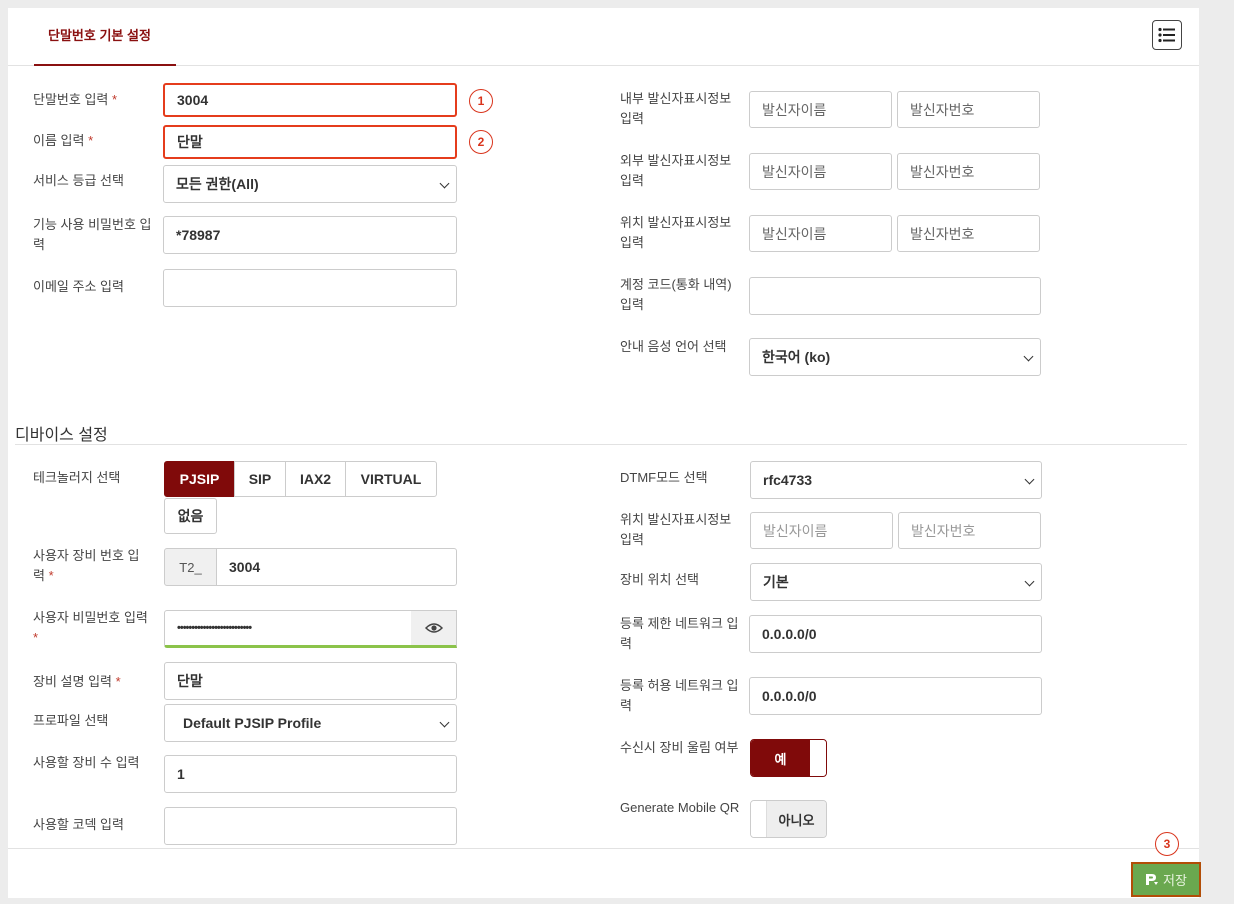 Image resolution: width=1234 pixels, height=904 pixels. I want to click on device-id-prefix: T2_, so click(190, 567).